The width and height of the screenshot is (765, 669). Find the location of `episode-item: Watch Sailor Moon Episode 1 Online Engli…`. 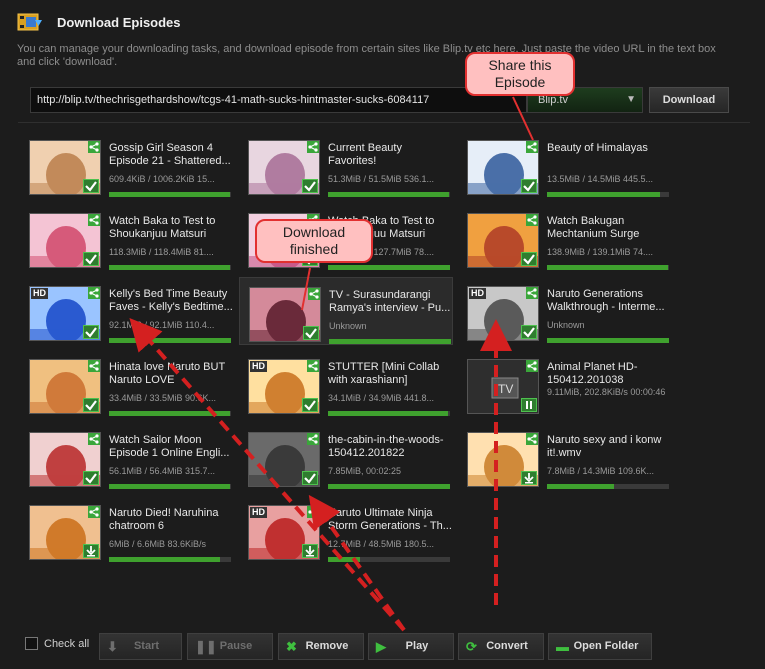

episode-item: Watch Sailor Moon Episode 1 Online Engli… is located at coordinates (127, 457).